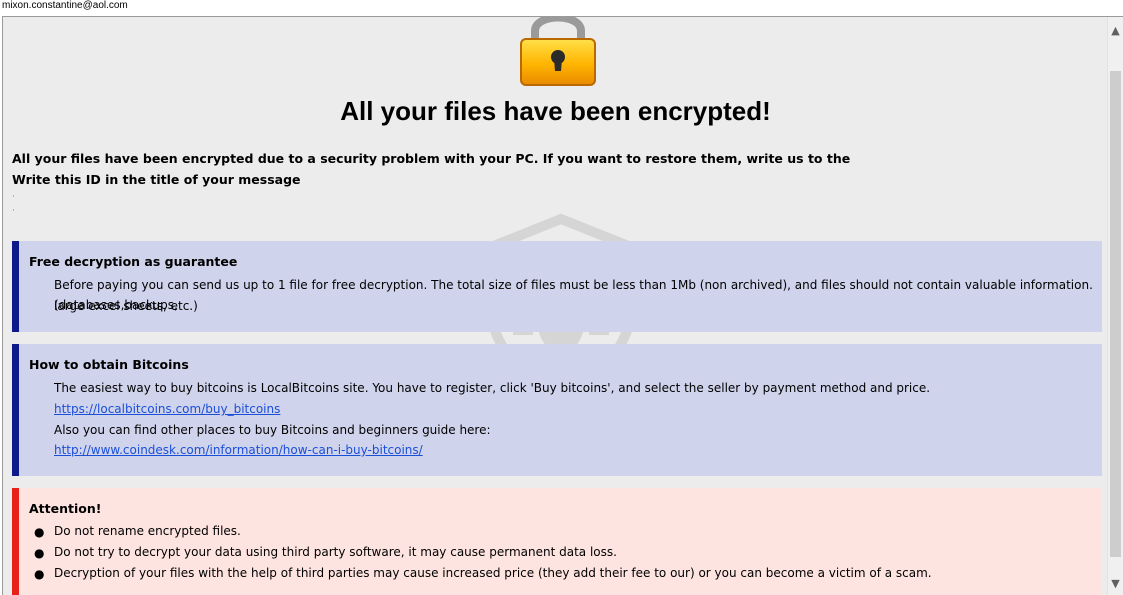  What do you see at coordinates (561, 8) in the screenshot?
I see `window-title-email: mixon.constantine@aol.com` at bounding box center [561, 8].